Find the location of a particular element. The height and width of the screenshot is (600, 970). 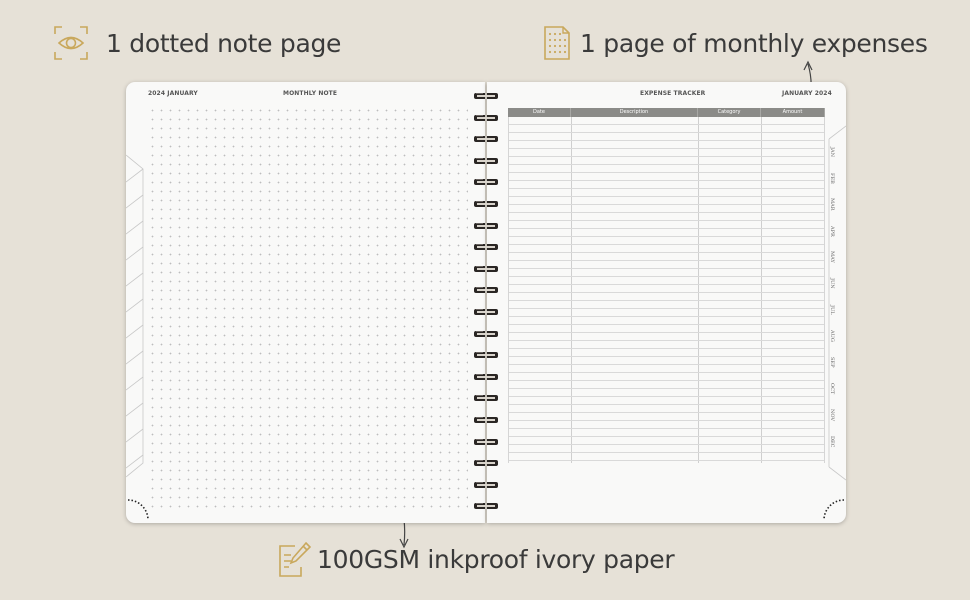

month-tab-jul: JUL is located at coordinates (832, 310).